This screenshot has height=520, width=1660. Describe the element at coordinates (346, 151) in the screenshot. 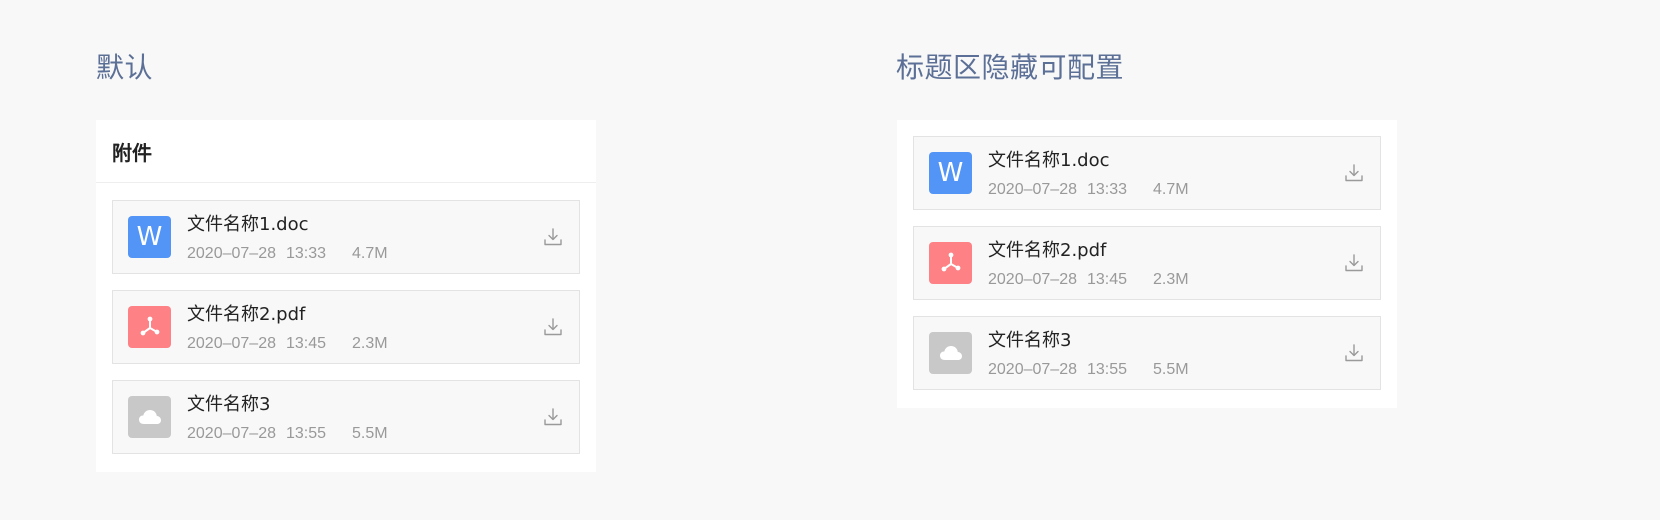

I see `panel-header: 附件` at that location.